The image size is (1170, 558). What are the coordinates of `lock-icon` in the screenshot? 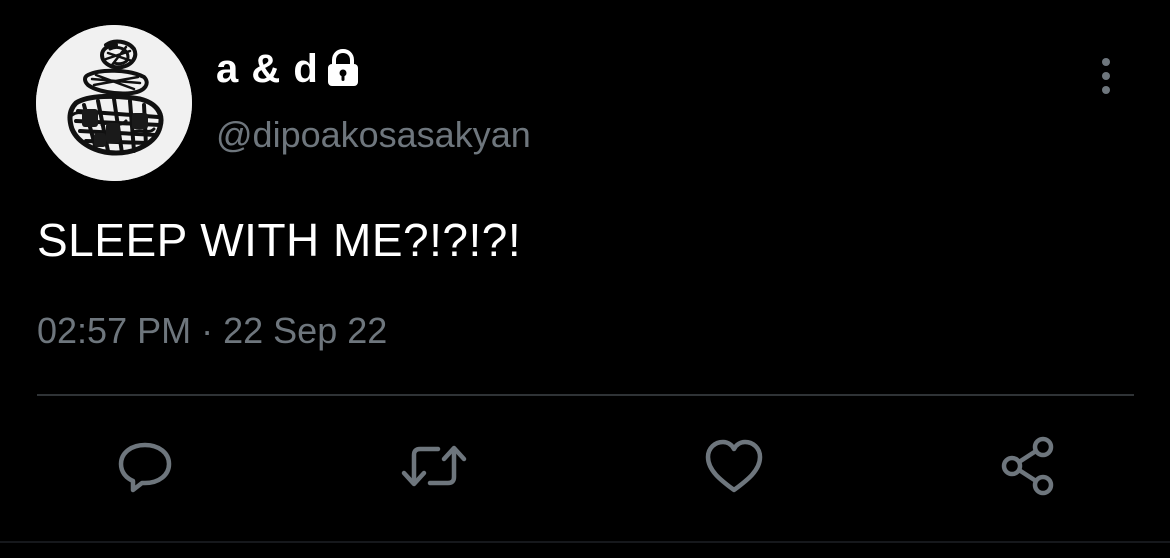 It's located at (343, 68).